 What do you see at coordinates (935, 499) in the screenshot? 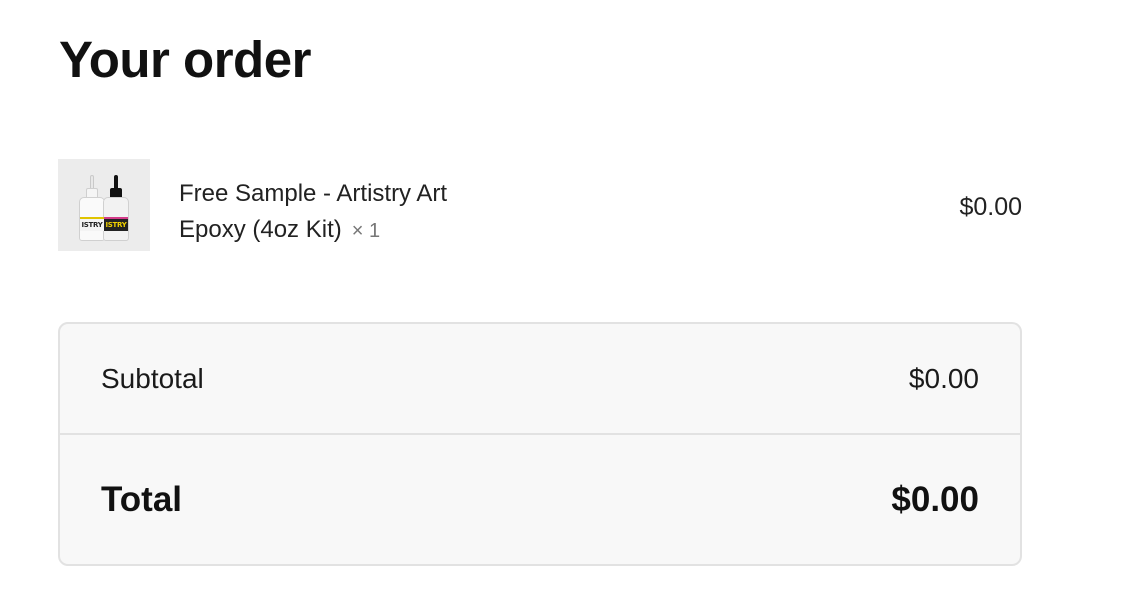
I see `total-value: $0.00` at bounding box center [935, 499].